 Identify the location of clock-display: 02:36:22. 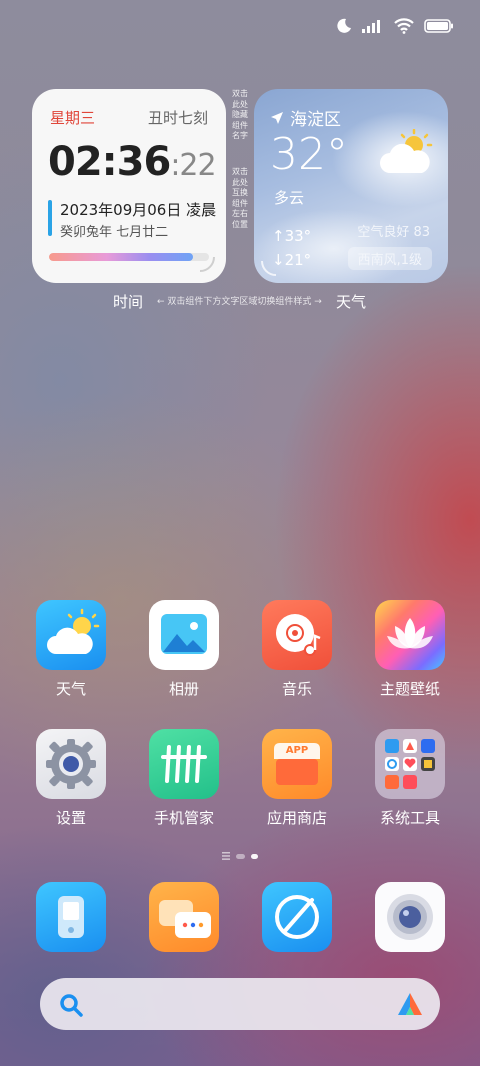
(132, 162).